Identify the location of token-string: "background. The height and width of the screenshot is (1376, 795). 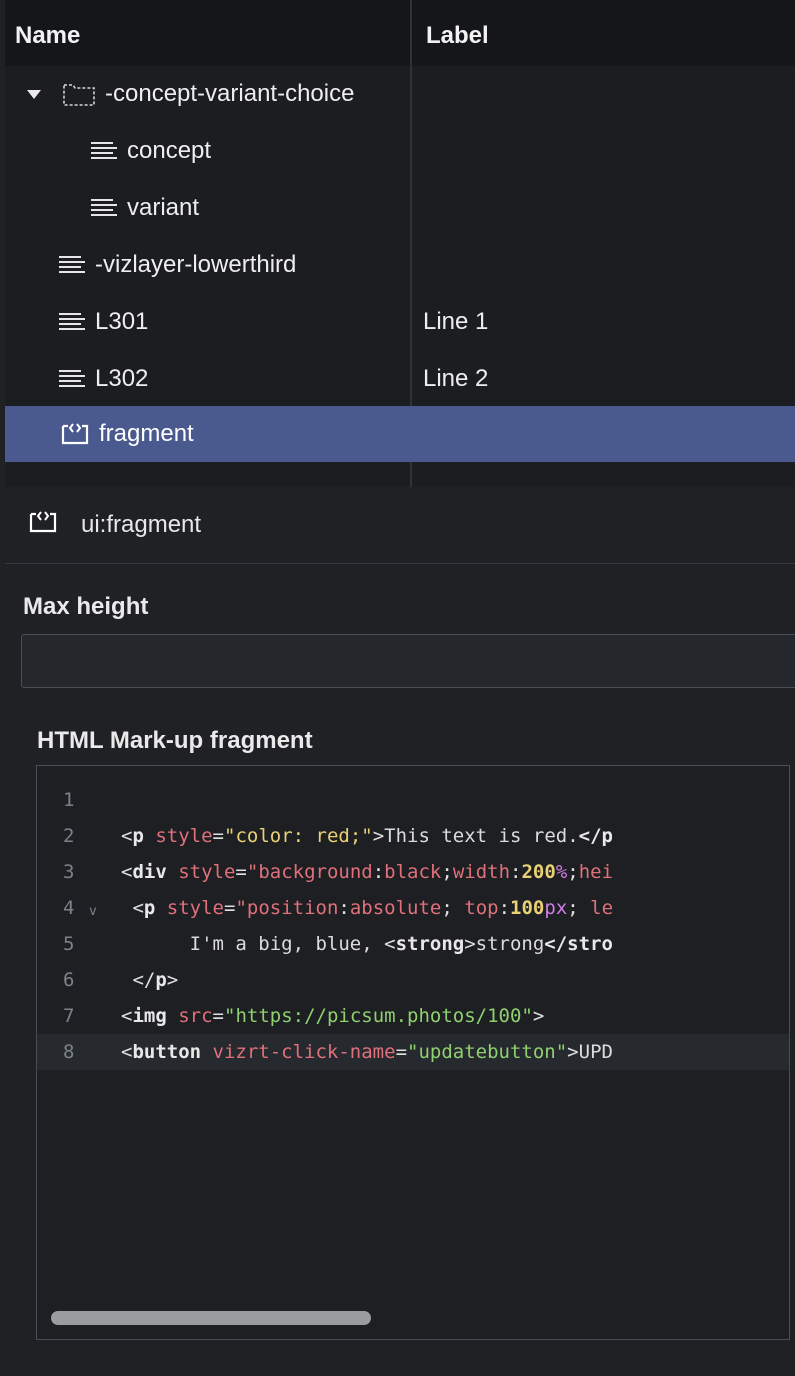
(309, 872).